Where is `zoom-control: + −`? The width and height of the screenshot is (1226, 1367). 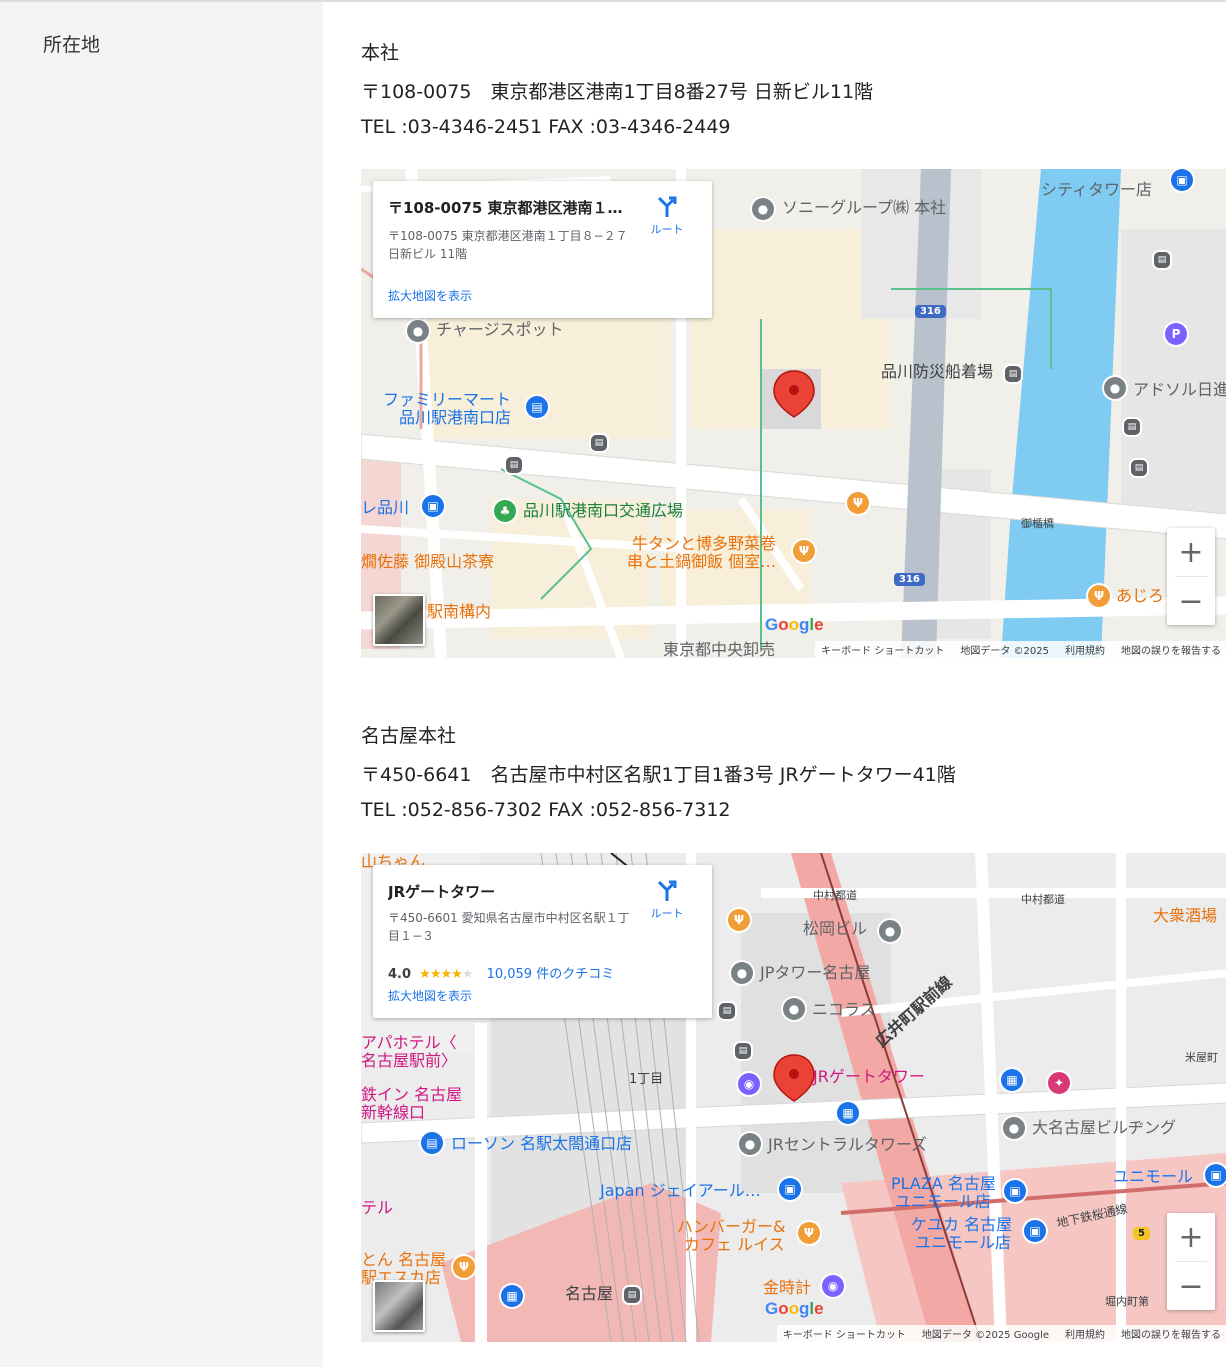
zoom-control: + − is located at coordinates (1191, 1261).